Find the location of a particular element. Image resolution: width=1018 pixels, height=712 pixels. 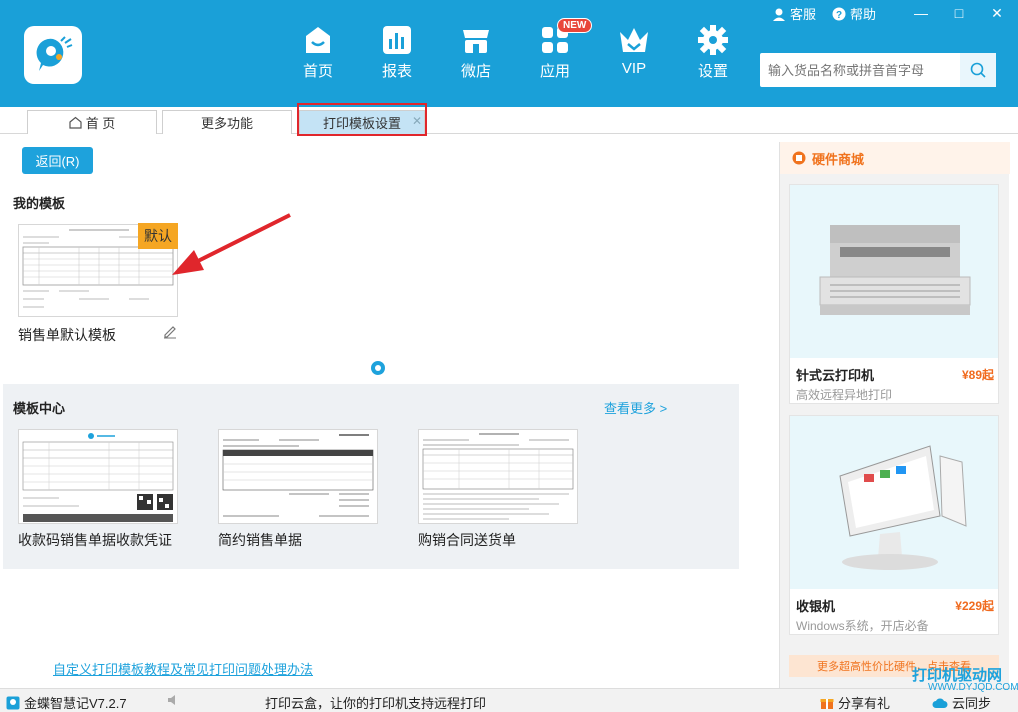

search-box is located at coordinates (878, 70).